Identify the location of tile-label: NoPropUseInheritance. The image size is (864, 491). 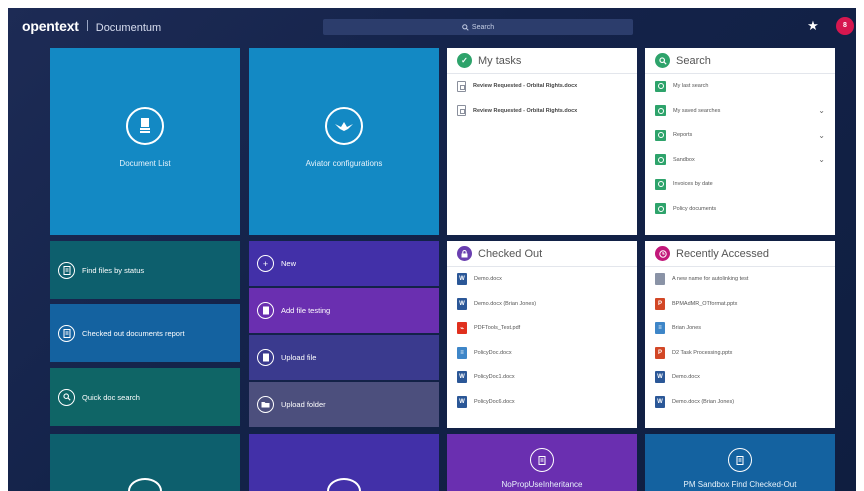
(542, 484).